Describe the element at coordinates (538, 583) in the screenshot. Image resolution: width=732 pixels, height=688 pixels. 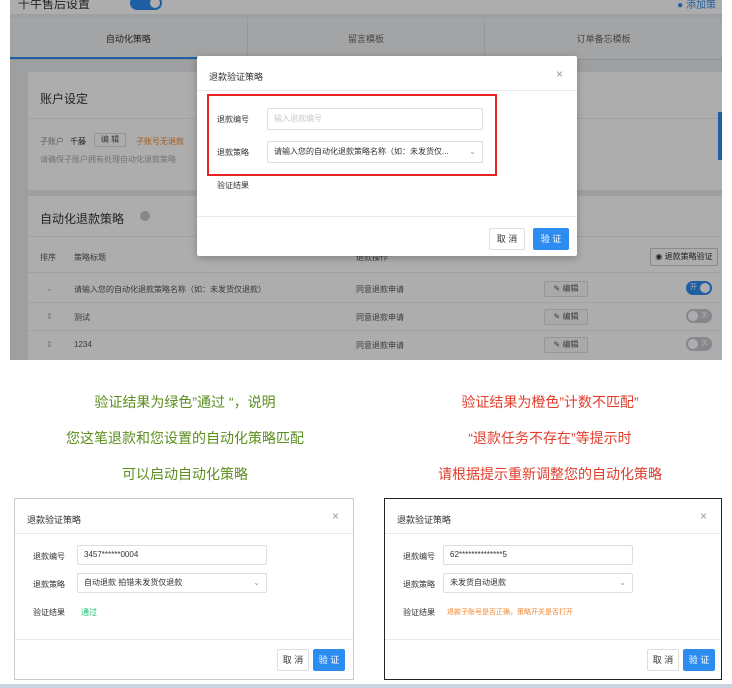
I see `strategy-select: 未发货自动退款 ⌄` at that location.